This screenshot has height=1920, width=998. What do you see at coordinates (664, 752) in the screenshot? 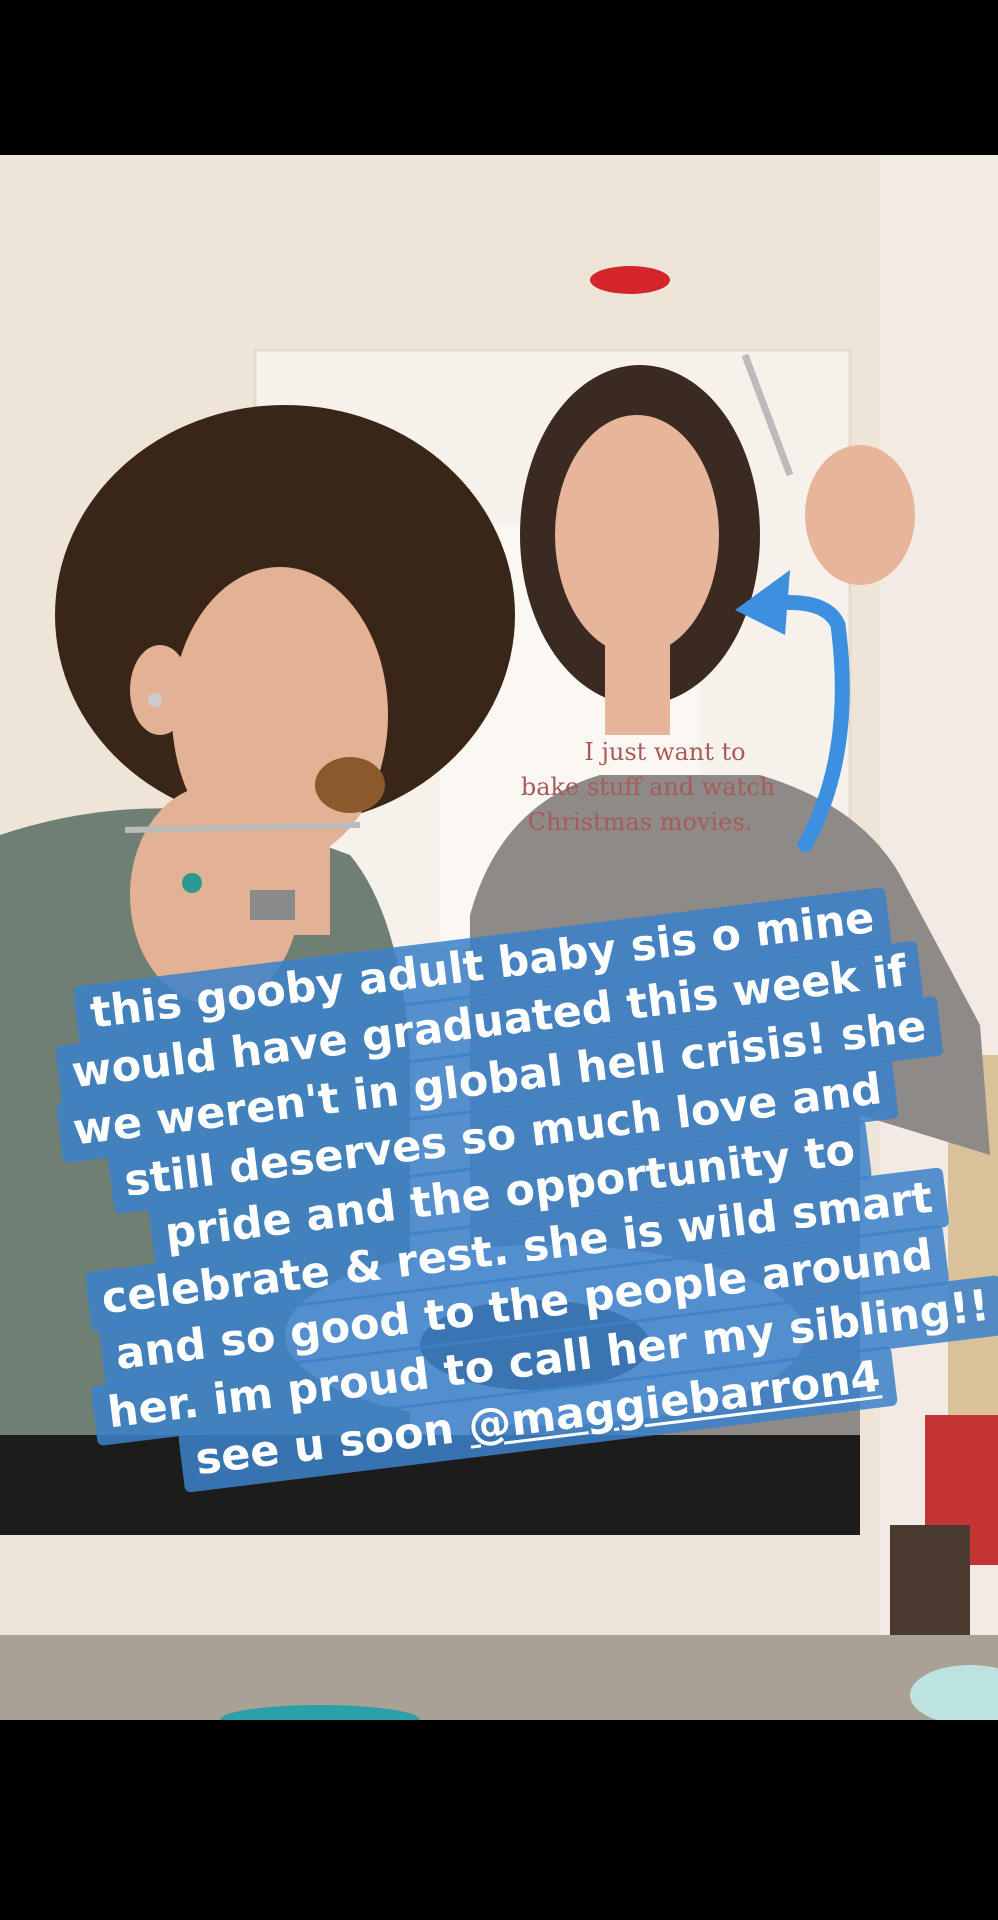
I see `shirt-text-line-1: I just want to` at bounding box center [664, 752].